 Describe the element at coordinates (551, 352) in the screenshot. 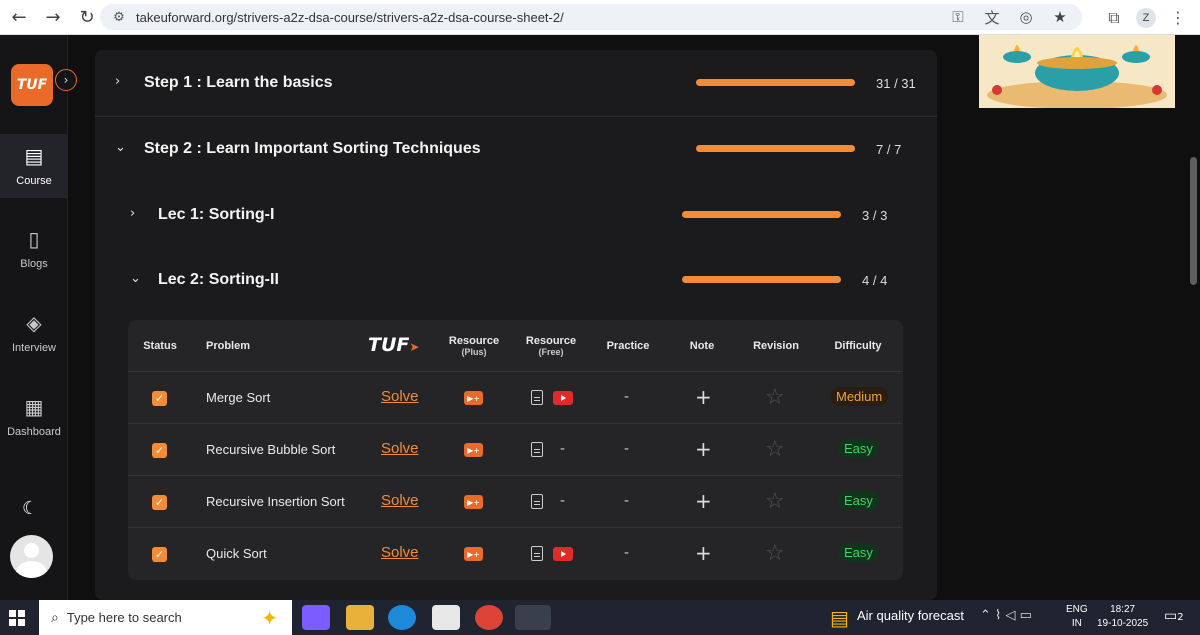

I see `header-sublabel: (Free)` at that location.